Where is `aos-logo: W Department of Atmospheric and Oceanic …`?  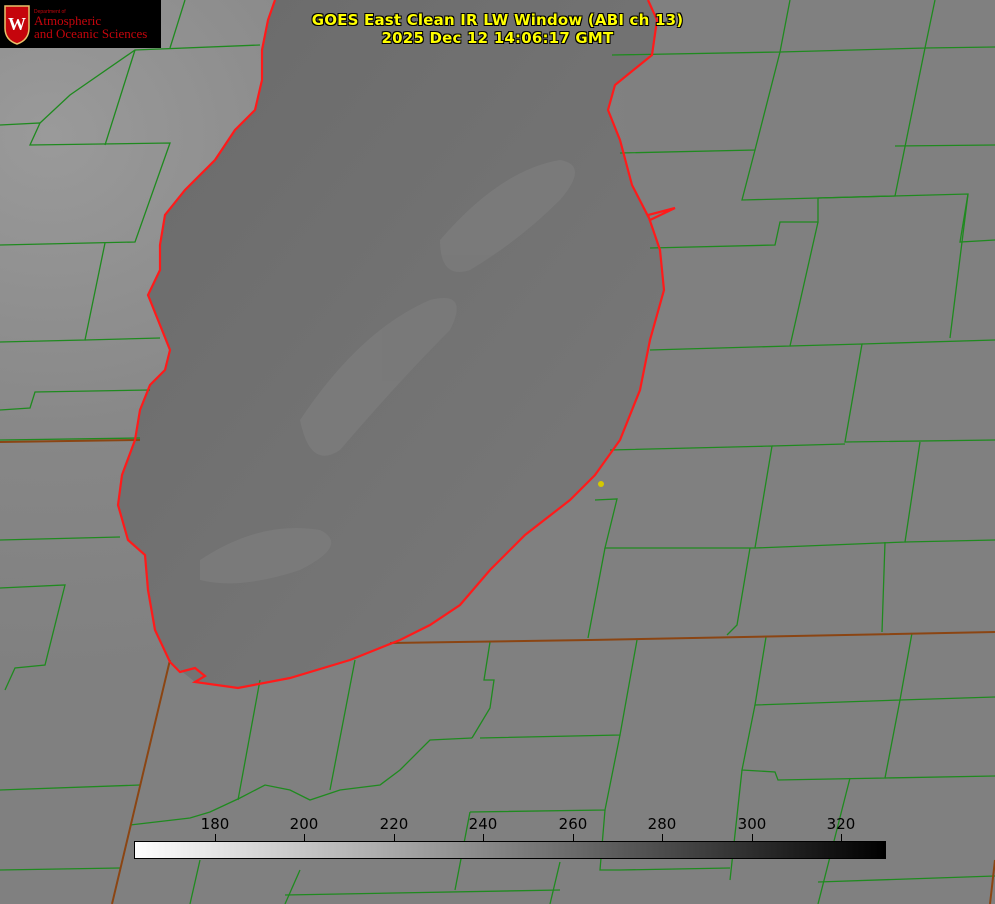 aos-logo: W Department of Atmospheric and Oceanic … is located at coordinates (80, 24).